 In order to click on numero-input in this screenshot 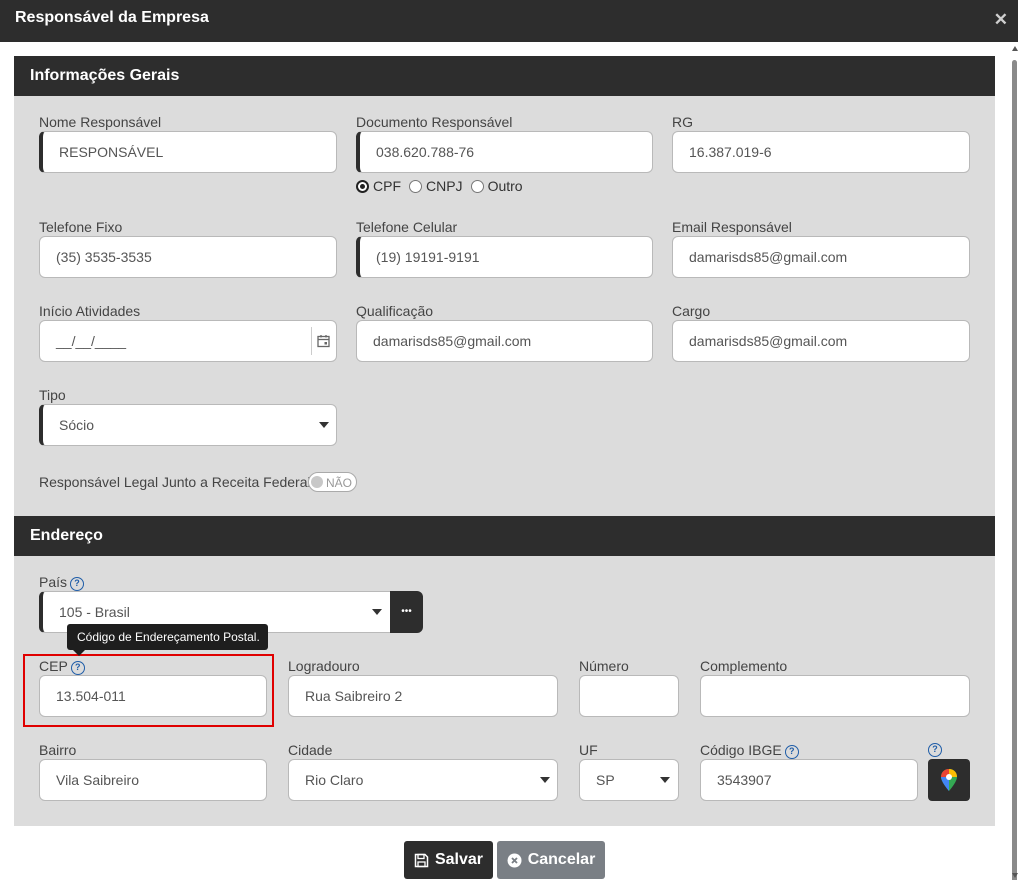, I will do `click(629, 696)`.